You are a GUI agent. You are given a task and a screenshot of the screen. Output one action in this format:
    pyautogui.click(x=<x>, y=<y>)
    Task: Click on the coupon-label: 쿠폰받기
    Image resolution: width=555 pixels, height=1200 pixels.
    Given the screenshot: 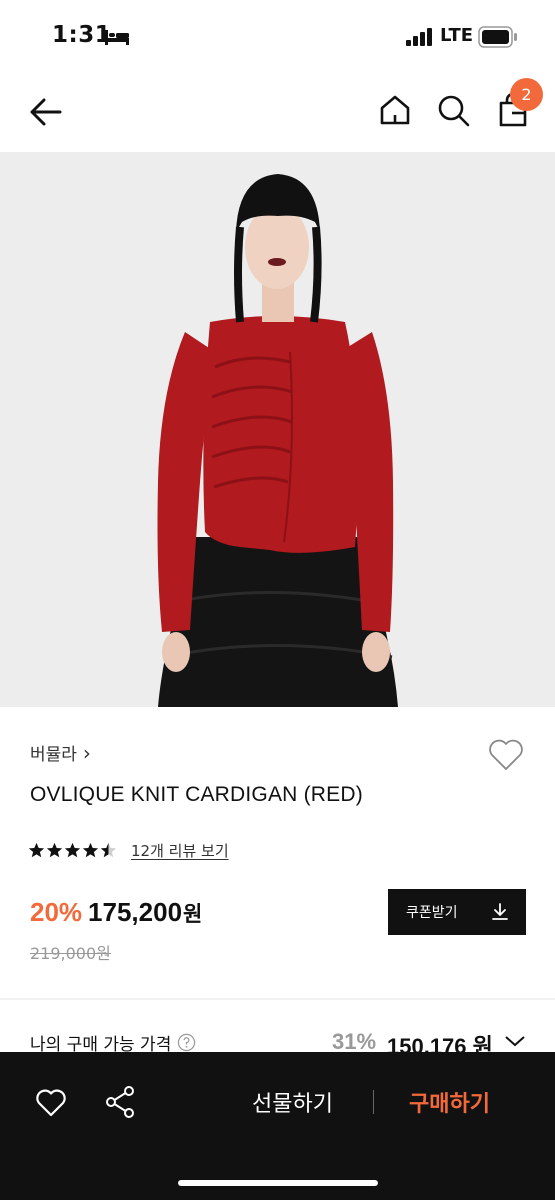 What is the action you would take?
    pyautogui.click(x=432, y=913)
    